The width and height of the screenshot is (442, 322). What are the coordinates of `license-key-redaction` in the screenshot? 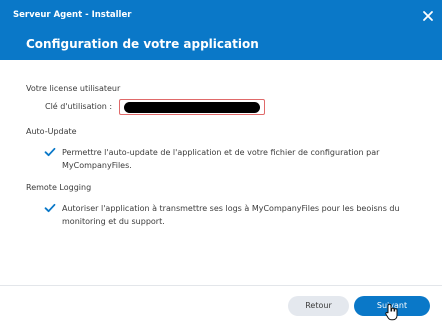 It's located at (192, 107).